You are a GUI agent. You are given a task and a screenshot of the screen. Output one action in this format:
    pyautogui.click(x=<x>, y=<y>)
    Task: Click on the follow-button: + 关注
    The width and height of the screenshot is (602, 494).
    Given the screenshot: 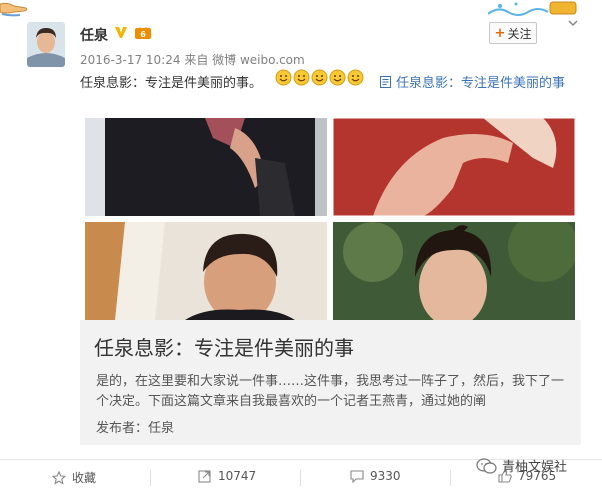 What is the action you would take?
    pyautogui.click(x=513, y=33)
    